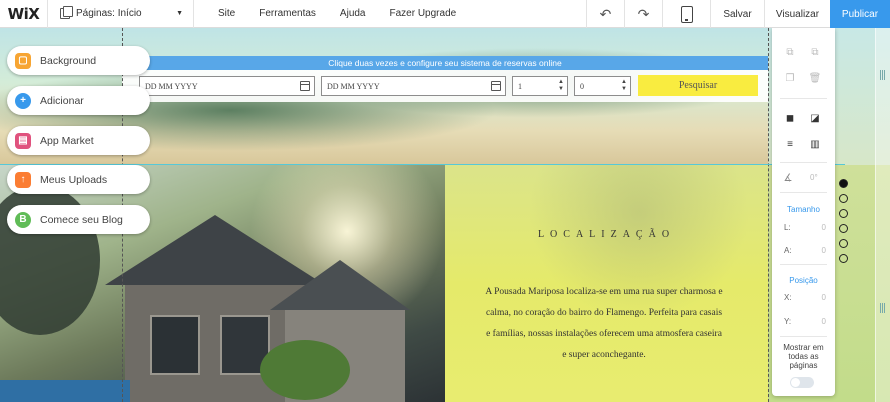 This screenshot has height=402, width=890. I want to click on preview-button: Visualizar, so click(797, 14).